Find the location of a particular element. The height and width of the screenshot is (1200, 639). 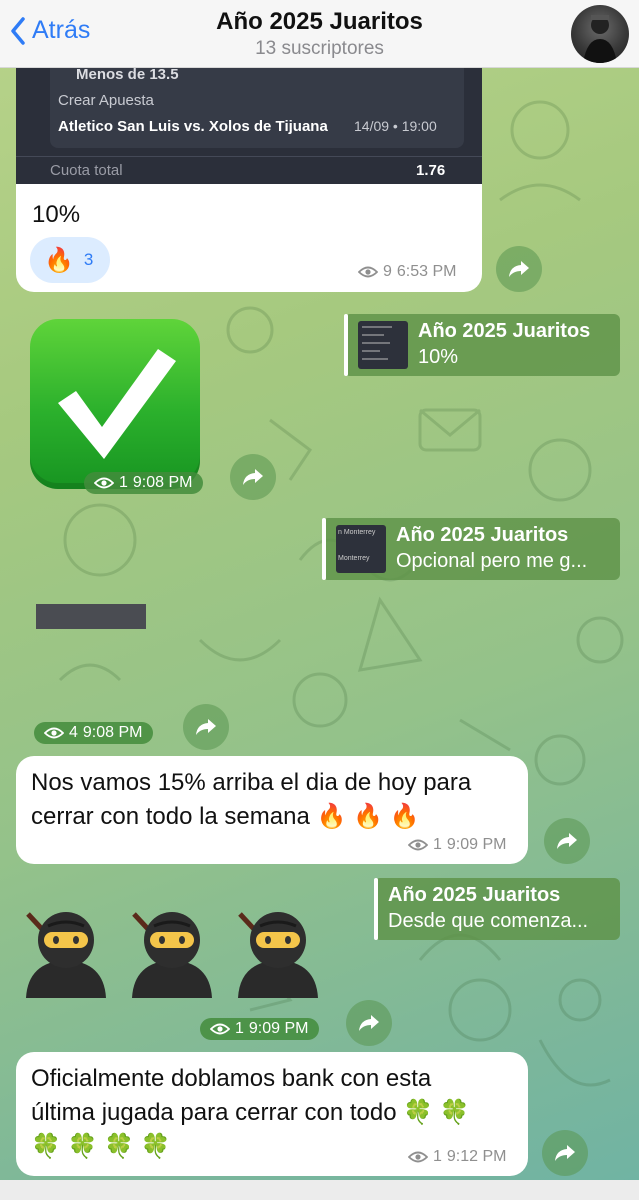

check-mark-emoji is located at coordinates (115, 404).